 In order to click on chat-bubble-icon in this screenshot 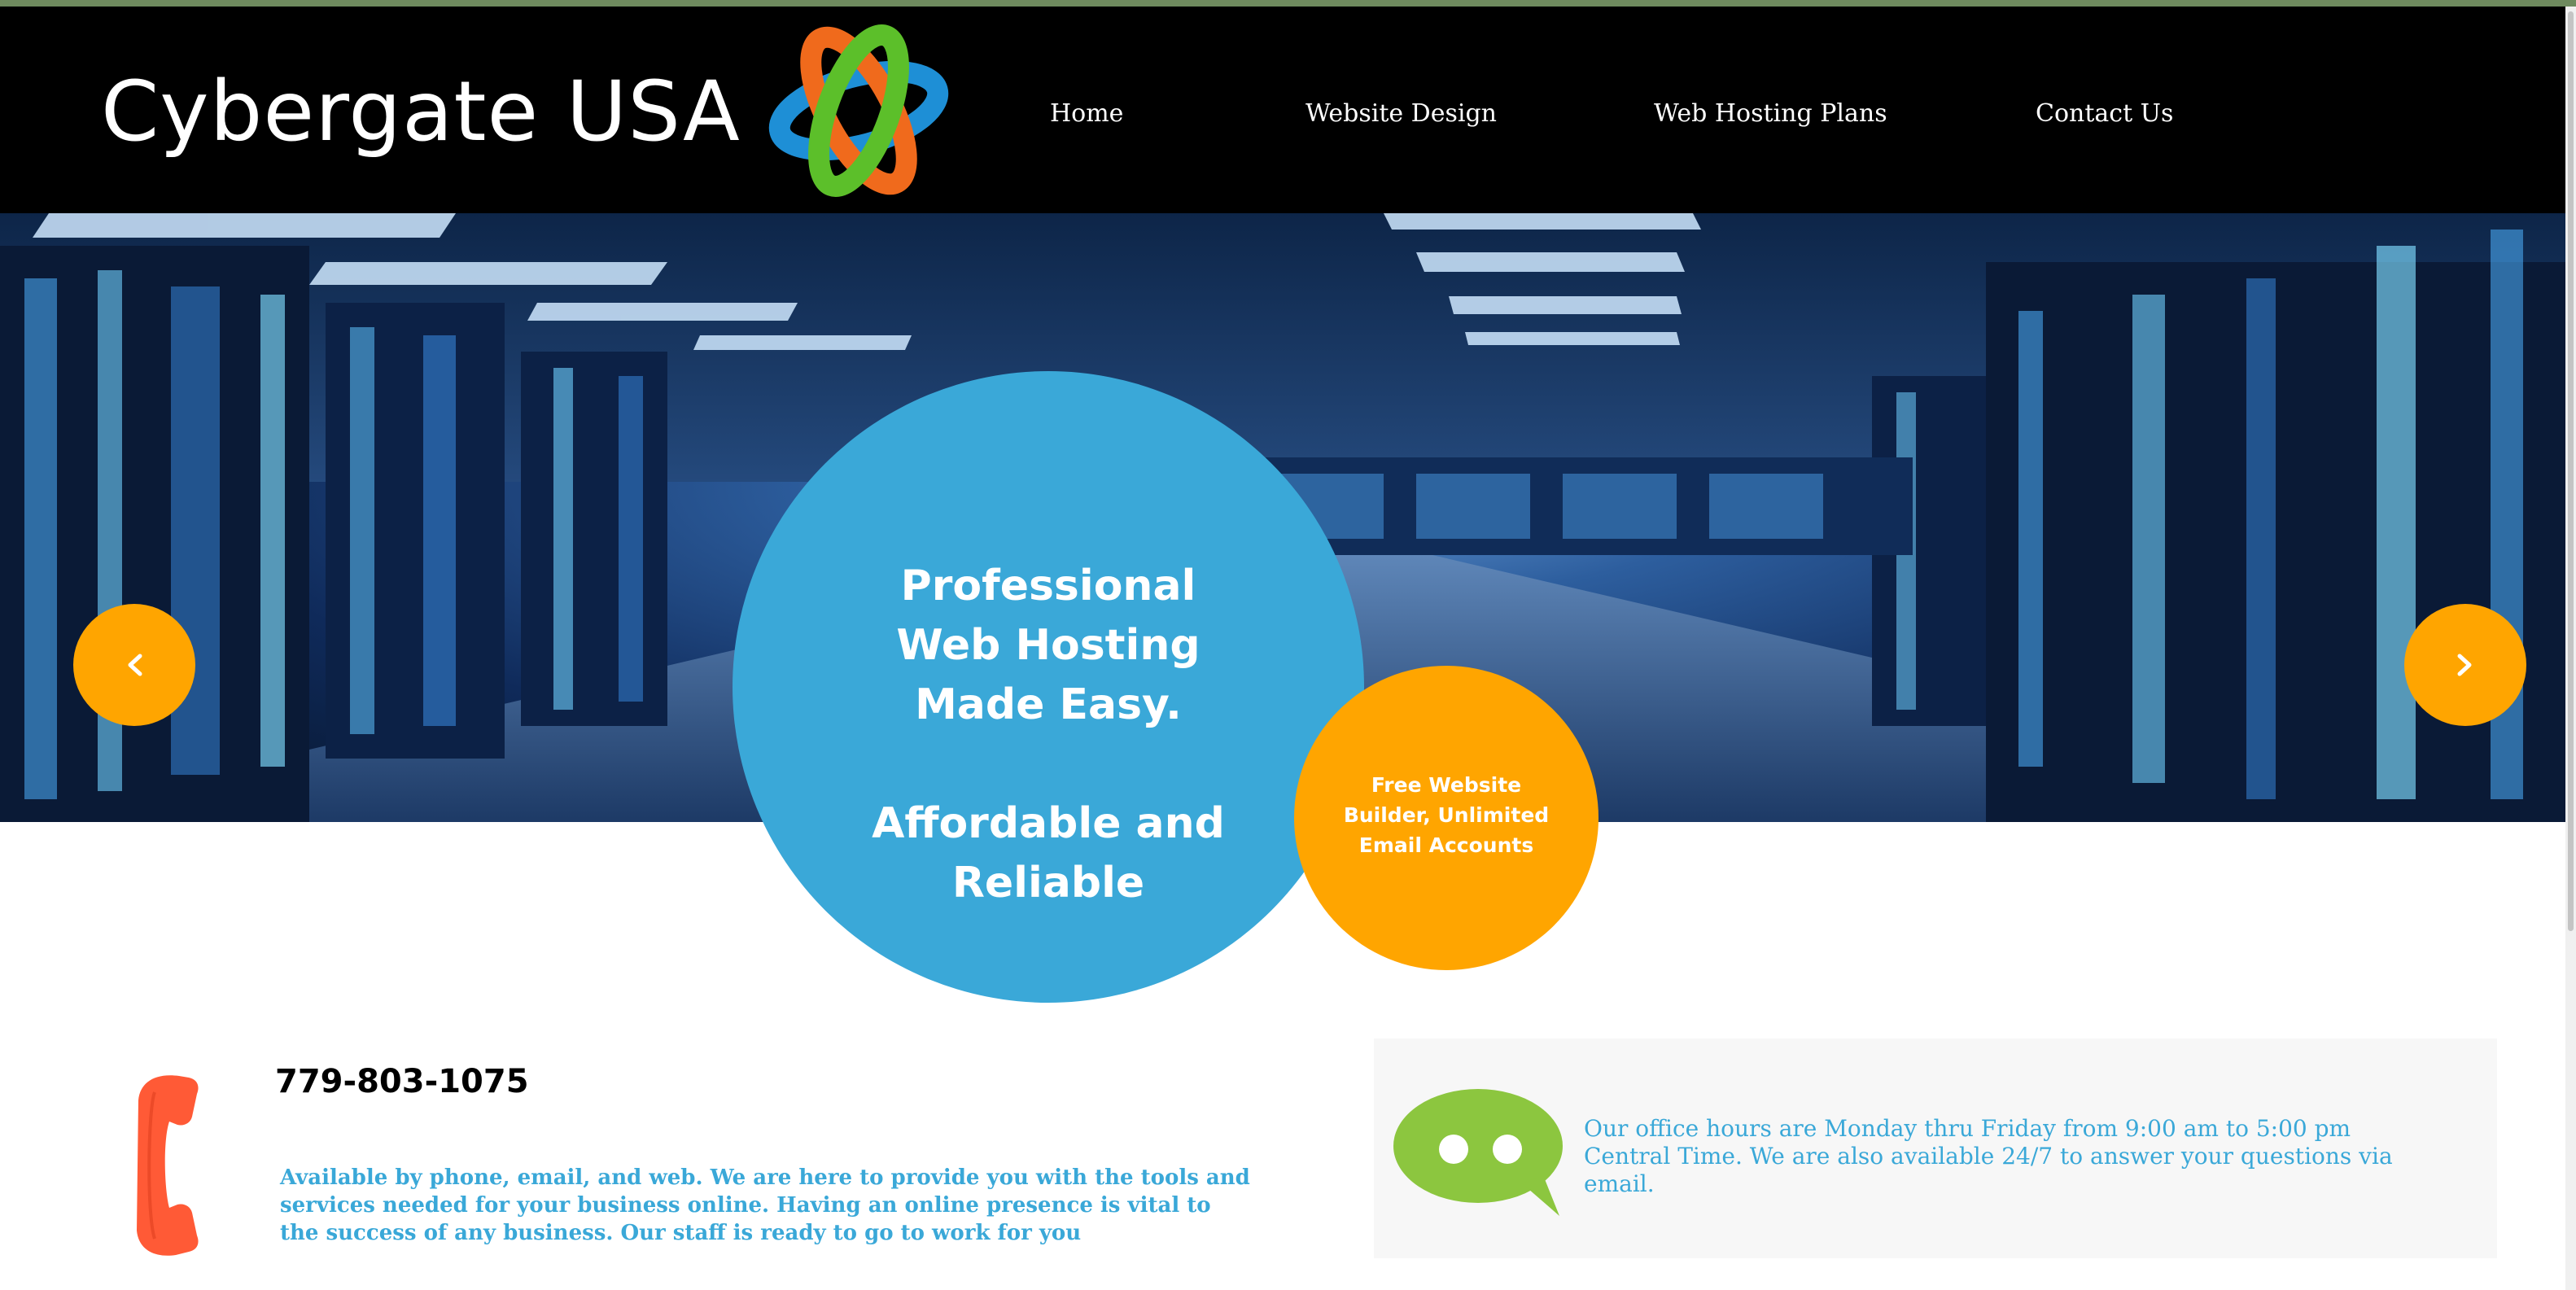, I will do `click(1478, 1152)`.